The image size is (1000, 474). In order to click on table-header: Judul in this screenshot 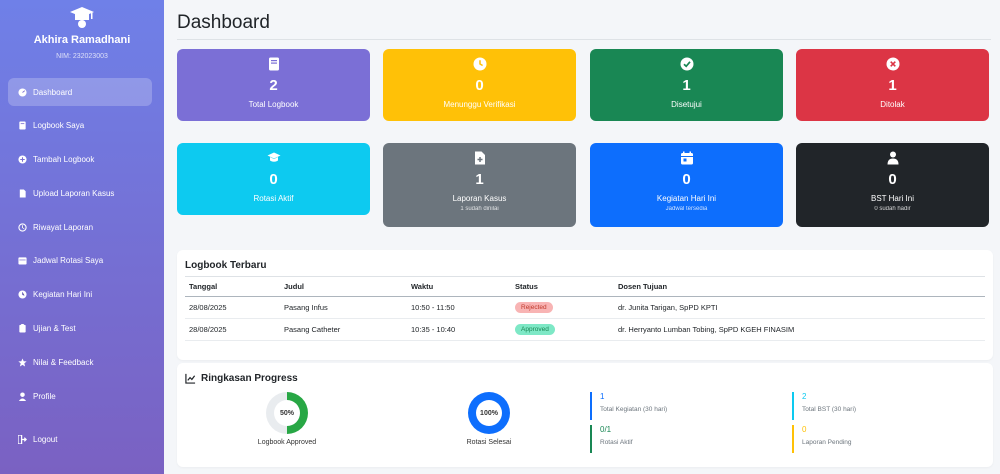, I will do `click(343, 286)`.